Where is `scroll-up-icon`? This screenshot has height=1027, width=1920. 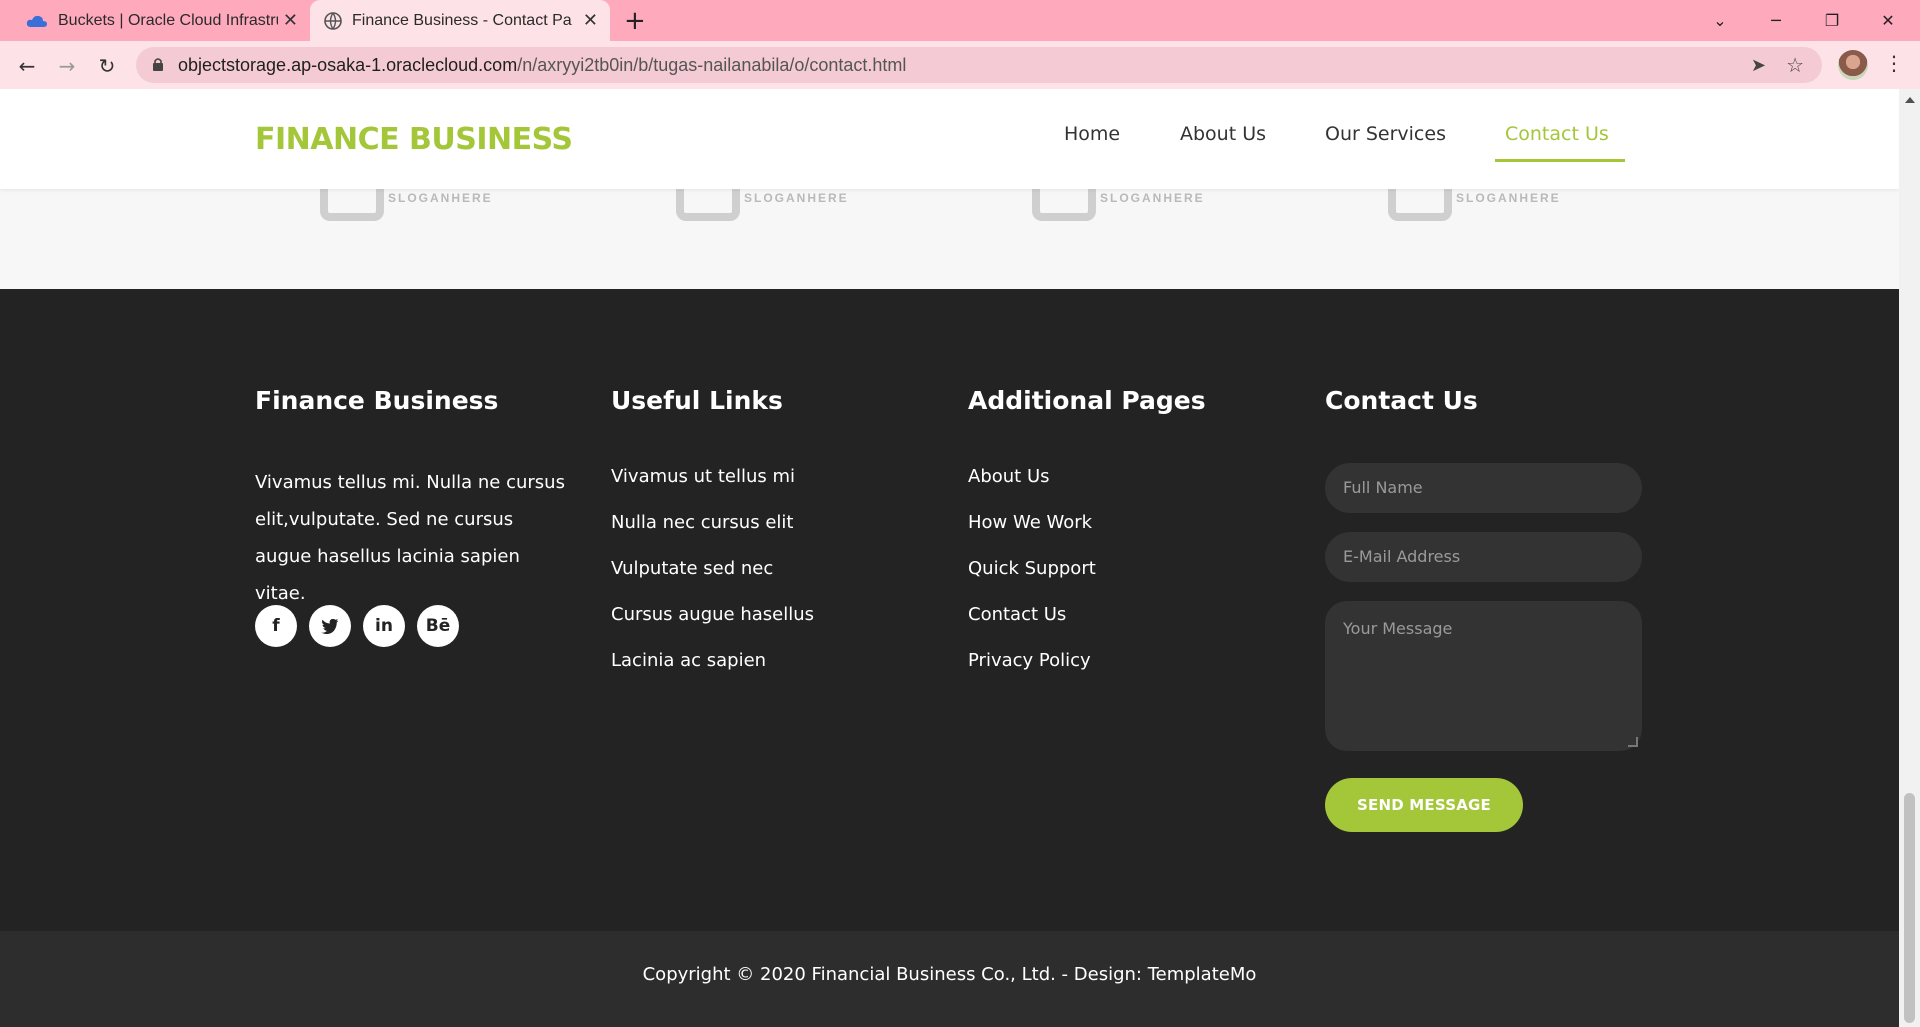
scroll-up-icon is located at coordinates (1910, 100).